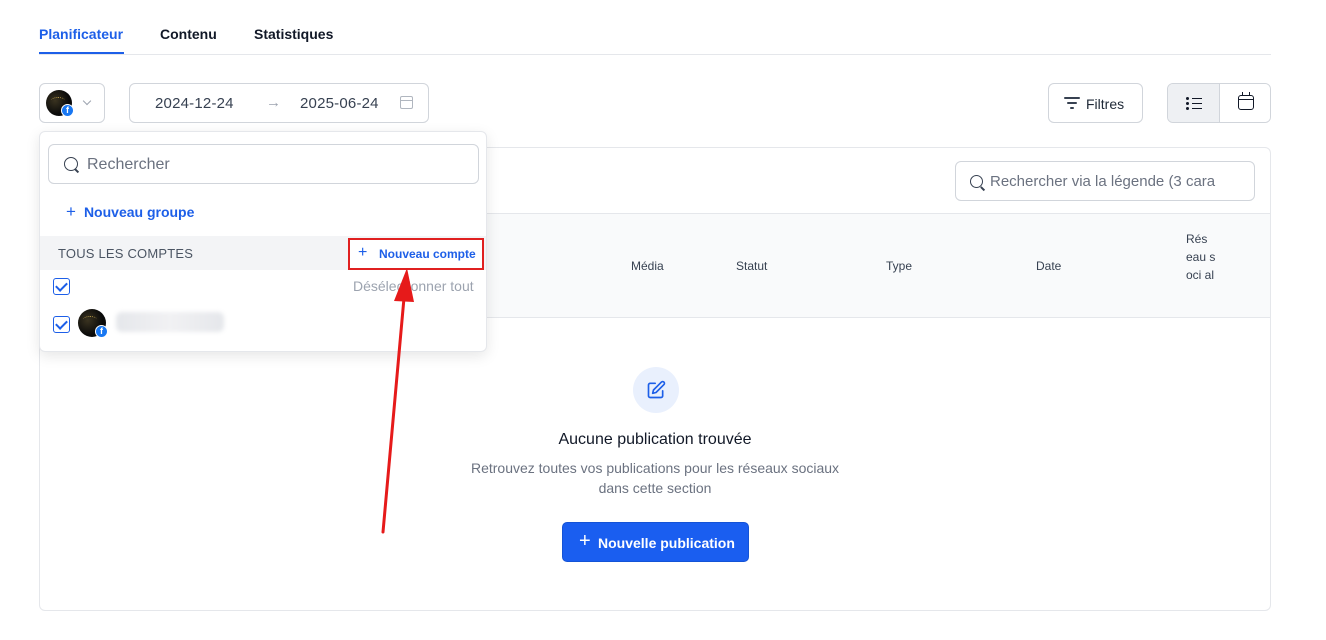 This screenshot has height=640, width=1326. I want to click on all-accounts-label: TOUS LES COMPTES, so click(126, 253).